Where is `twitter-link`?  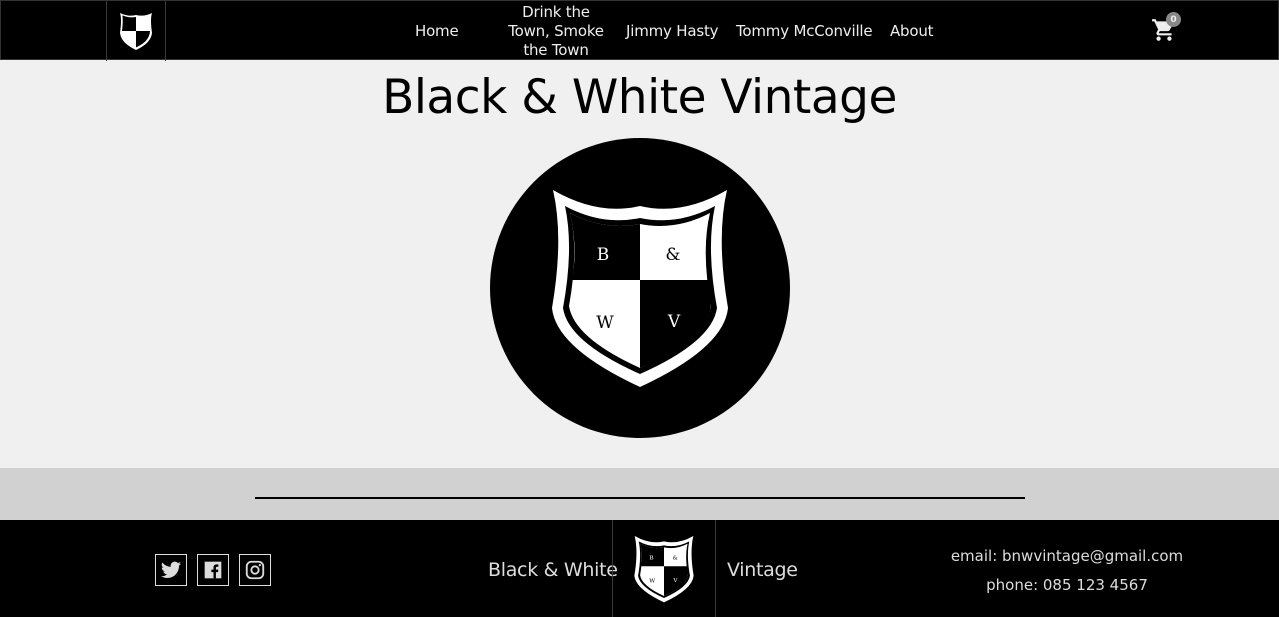 twitter-link is located at coordinates (171, 570).